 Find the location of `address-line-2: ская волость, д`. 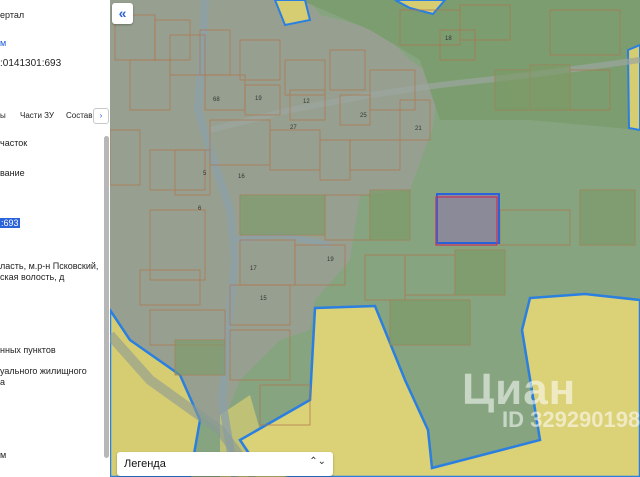

address-line-2: ская волость, д is located at coordinates (32, 277).